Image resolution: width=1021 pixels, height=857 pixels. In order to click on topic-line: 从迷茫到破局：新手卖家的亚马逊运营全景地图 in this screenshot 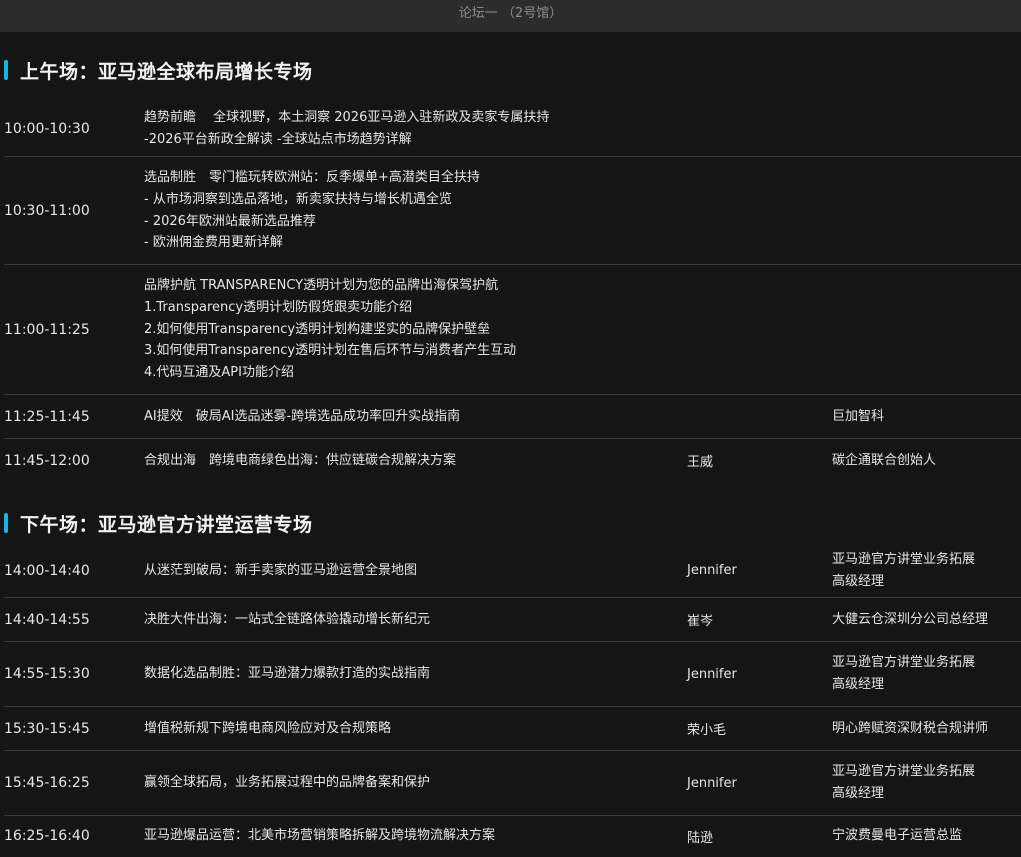, I will do `click(281, 570)`.